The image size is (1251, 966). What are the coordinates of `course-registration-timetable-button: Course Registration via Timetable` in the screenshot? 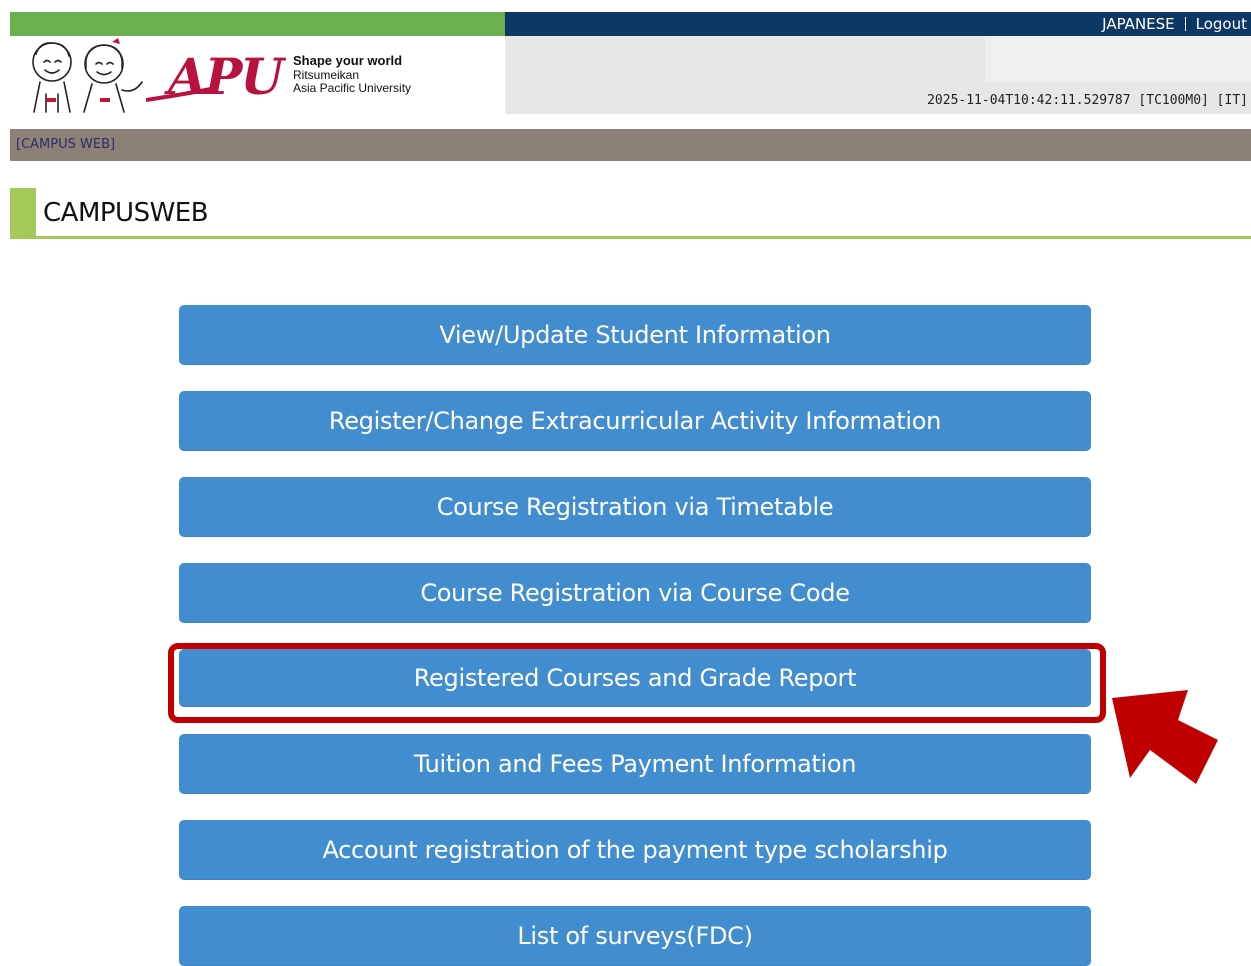 It's located at (635, 507).